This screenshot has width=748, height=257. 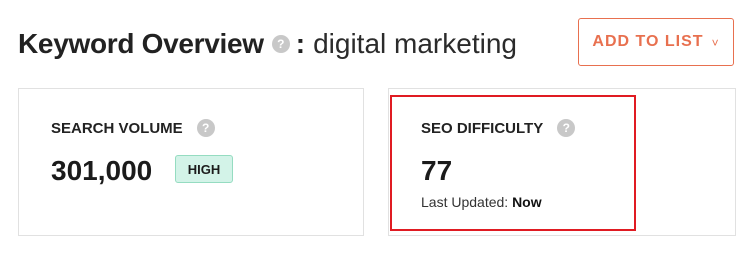 I want to click on seo-difficulty-label: SEO DIFFICULTY, so click(x=482, y=128).